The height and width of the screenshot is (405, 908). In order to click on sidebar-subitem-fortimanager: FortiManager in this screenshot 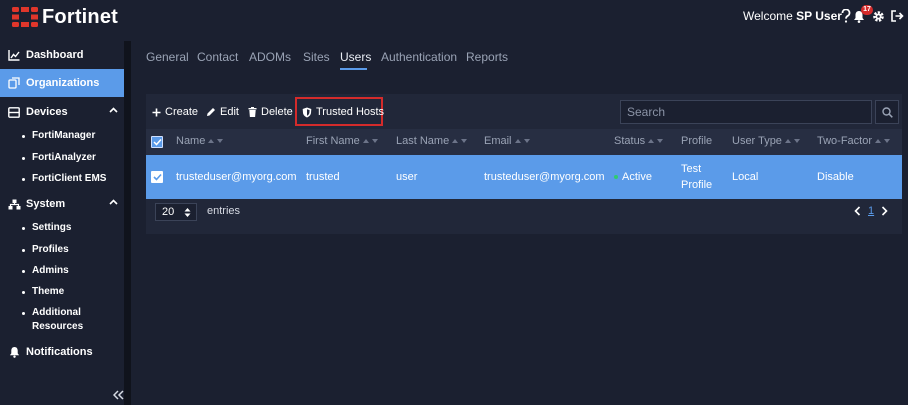, I will do `click(58, 136)`.